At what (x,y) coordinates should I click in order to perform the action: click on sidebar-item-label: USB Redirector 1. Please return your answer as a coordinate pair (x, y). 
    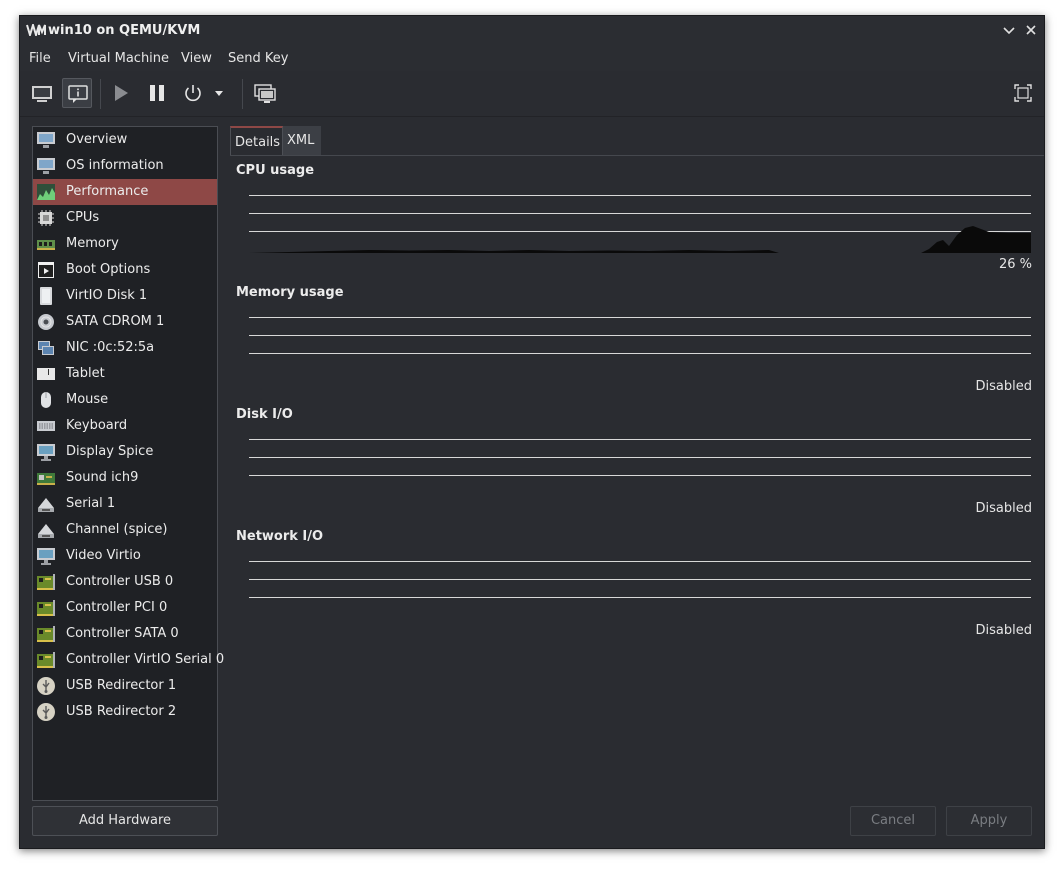
    Looking at the image, I should click on (121, 685).